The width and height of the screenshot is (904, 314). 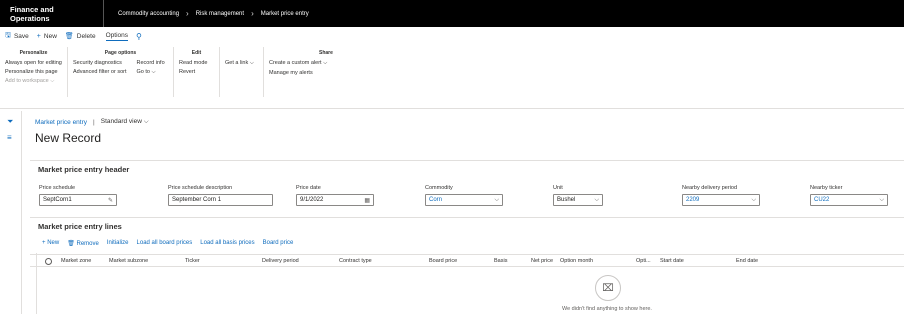 I want to click on breadcrumb-link: Market price entry, so click(x=61, y=122).